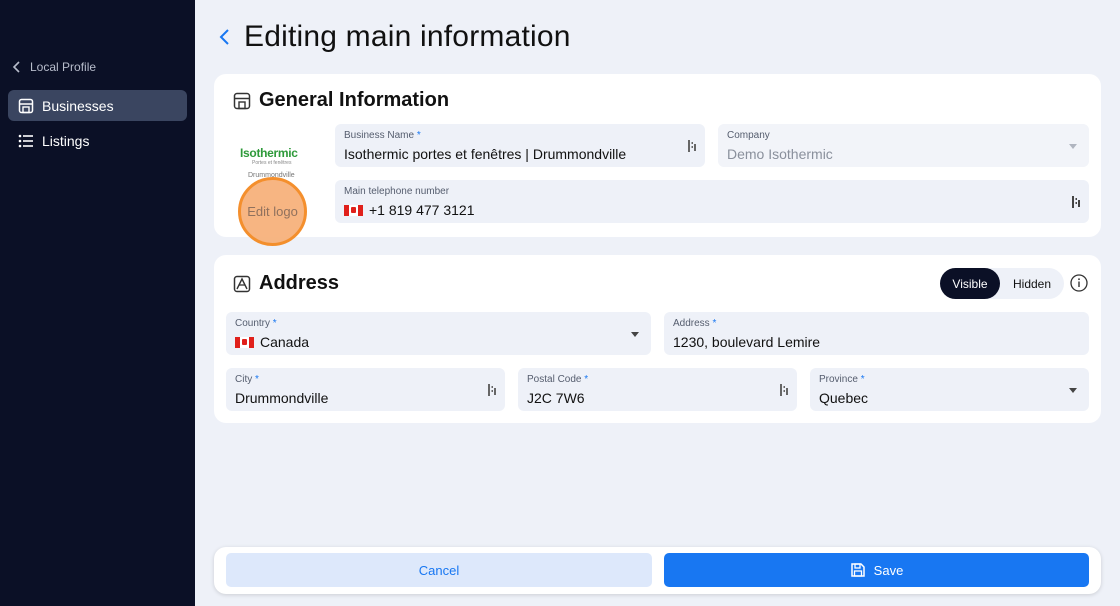 The width and height of the screenshot is (1120, 606). I want to click on province-value: Quebec, so click(844, 398).